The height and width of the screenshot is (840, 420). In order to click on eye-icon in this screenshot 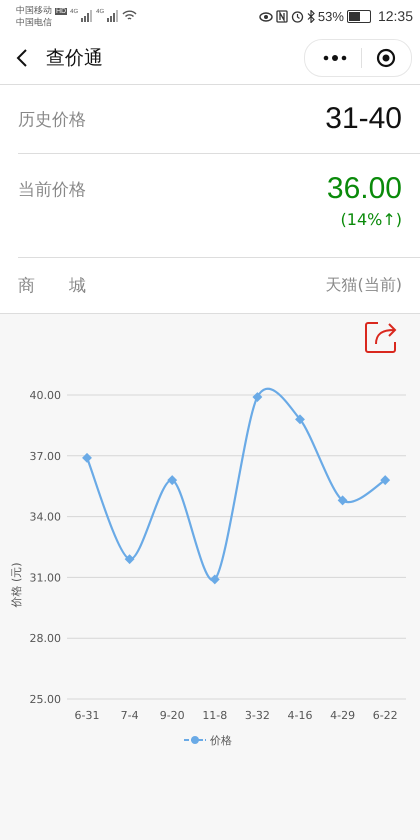, I will do `click(265, 16)`.